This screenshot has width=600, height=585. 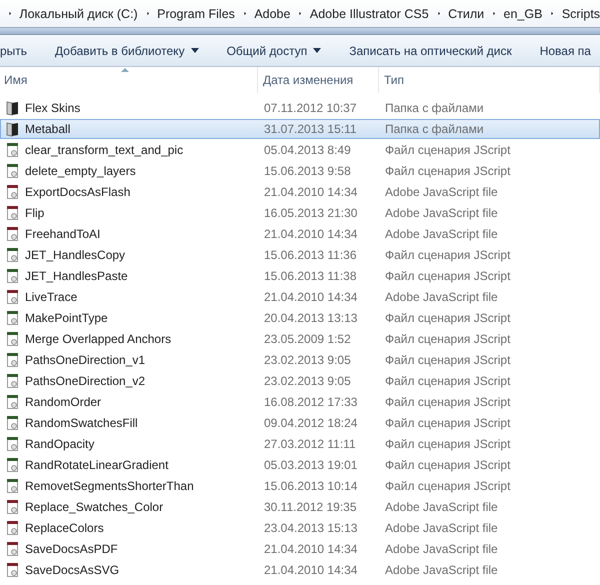 What do you see at coordinates (66, 318) in the screenshot?
I see `file-name: MakePointType` at bounding box center [66, 318].